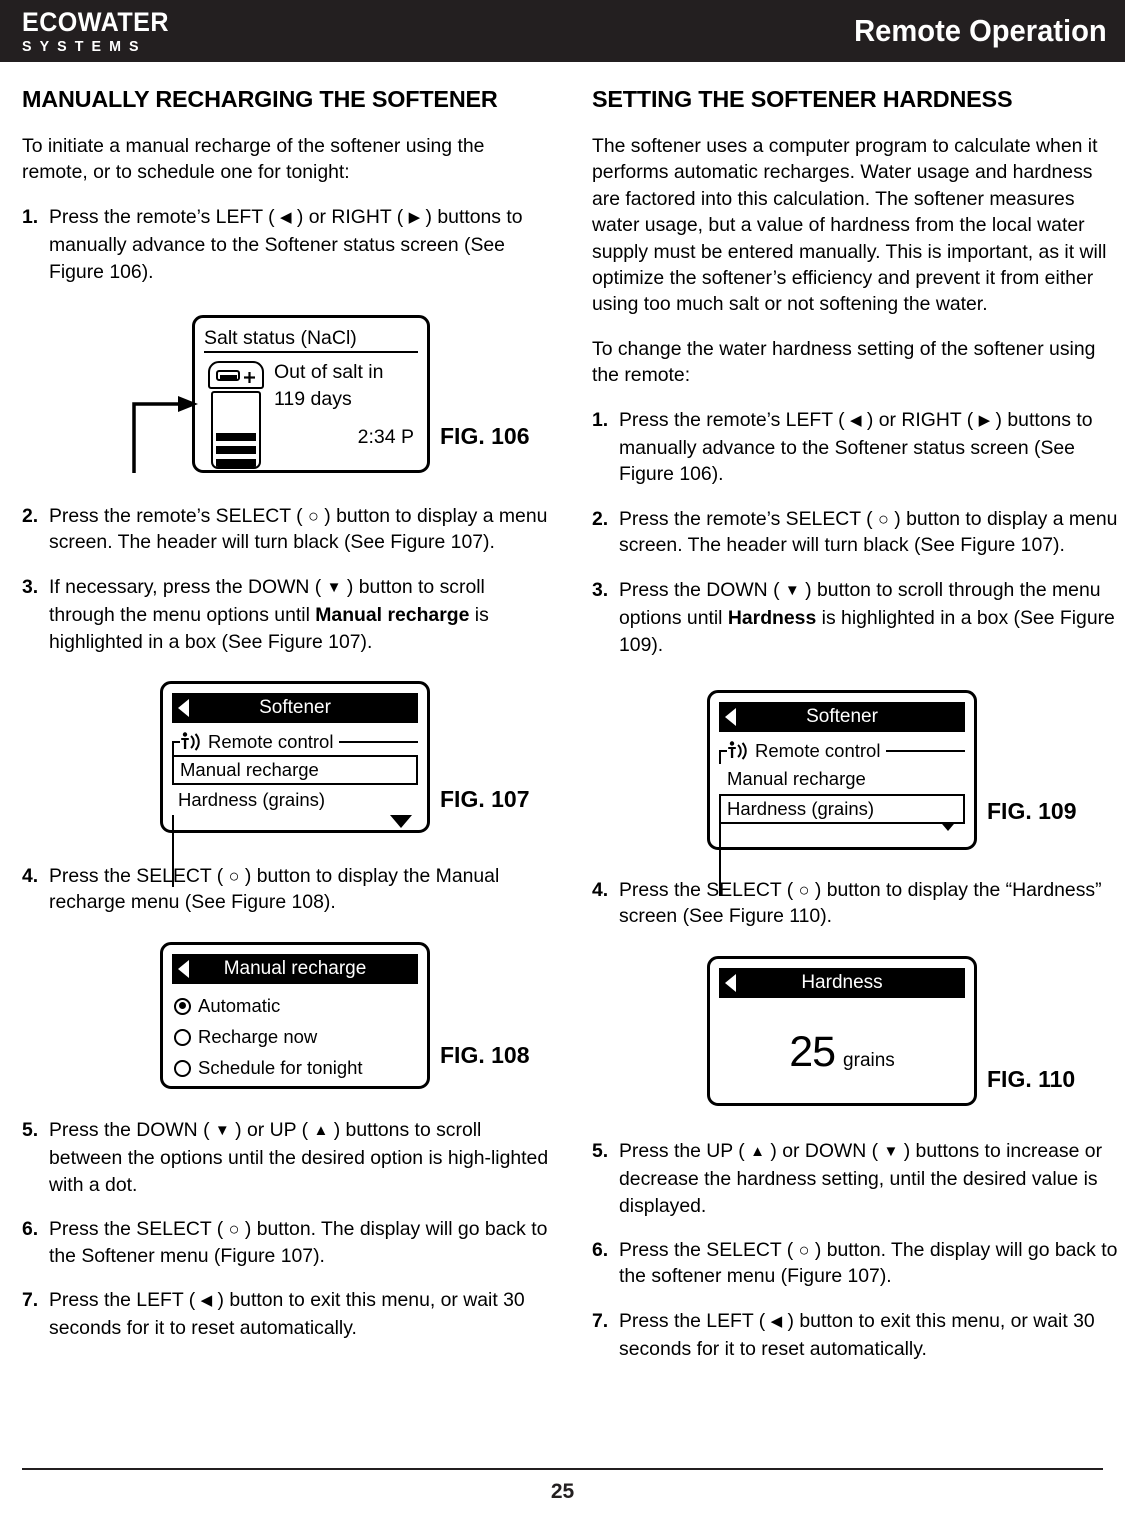 This screenshot has width=1125, height=1522. Describe the element at coordinates (685, 1150) in the screenshot. I see `step-text-part: Press the UP (` at that location.